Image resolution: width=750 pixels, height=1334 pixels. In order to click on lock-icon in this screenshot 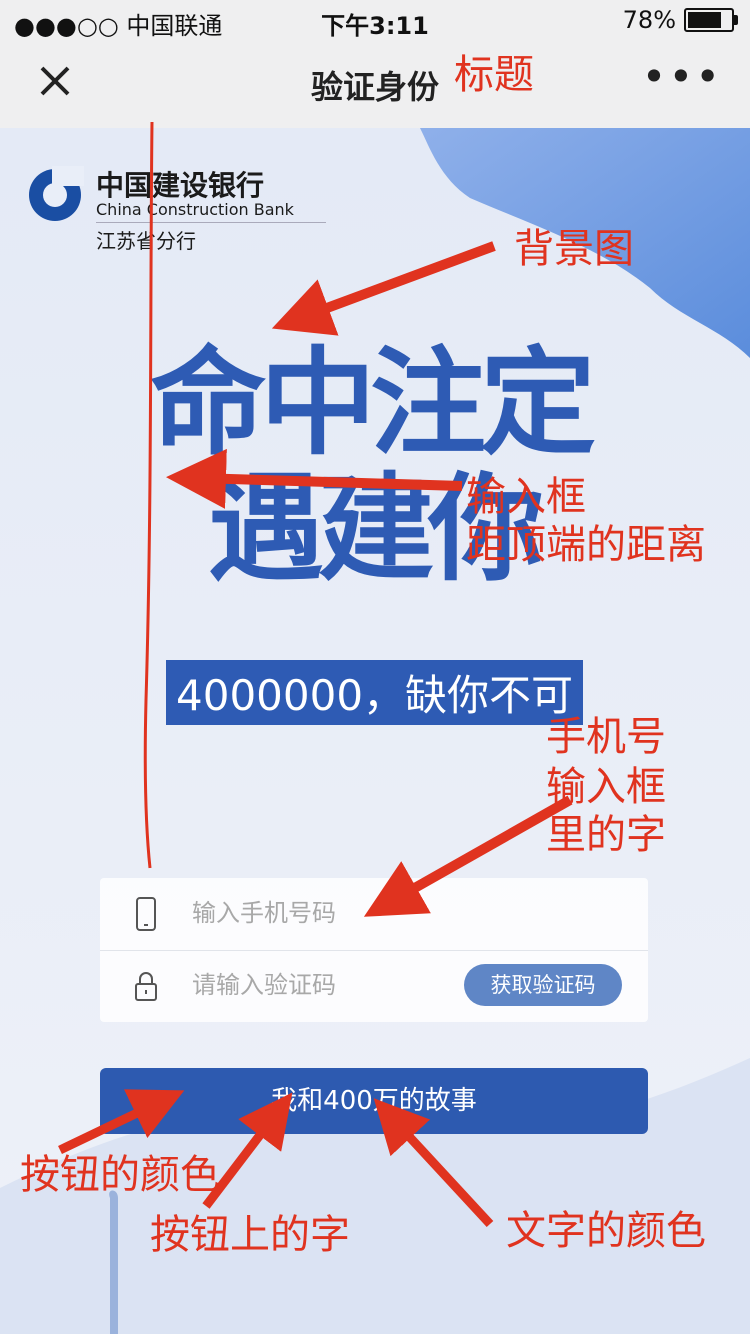, I will do `click(146, 986)`.